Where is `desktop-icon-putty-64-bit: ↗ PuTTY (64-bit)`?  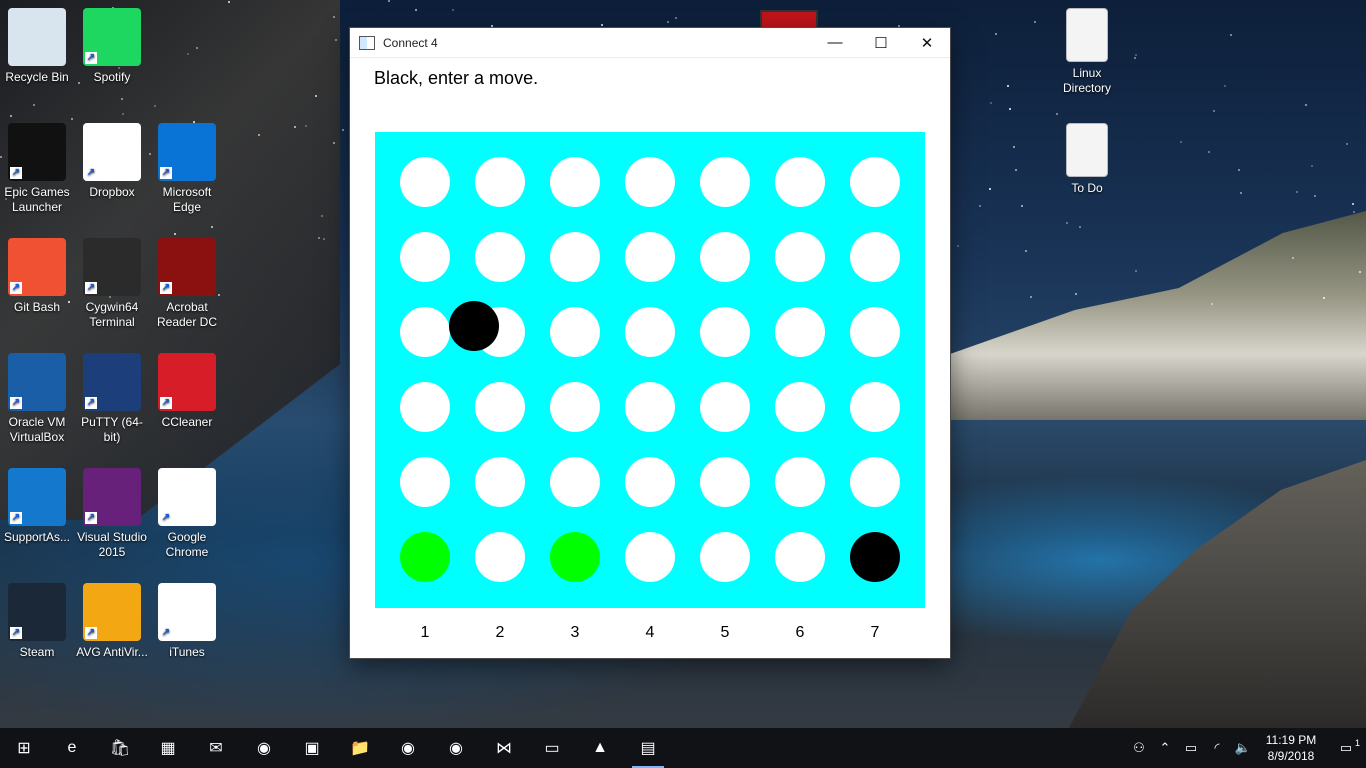 desktop-icon-putty-64-bit: ↗ PuTTY (64-bit) is located at coordinates (112, 399).